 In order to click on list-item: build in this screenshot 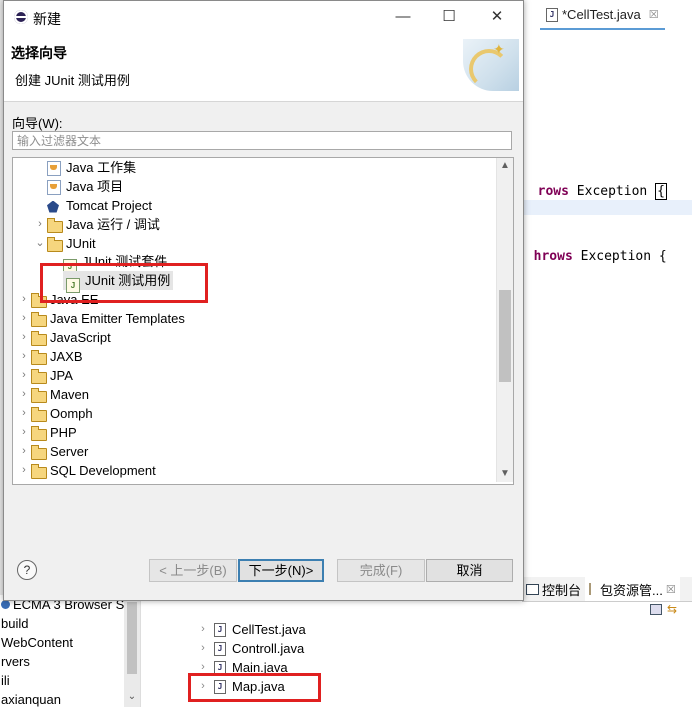, I will do `click(70, 623)`.